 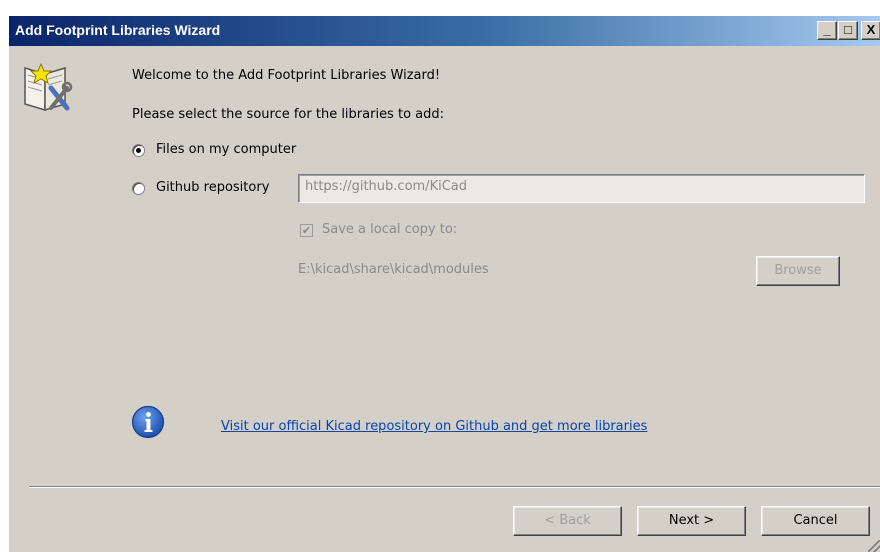 What do you see at coordinates (798, 271) in the screenshot?
I see `browse-button: Browse` at bounding box center [798, 271].